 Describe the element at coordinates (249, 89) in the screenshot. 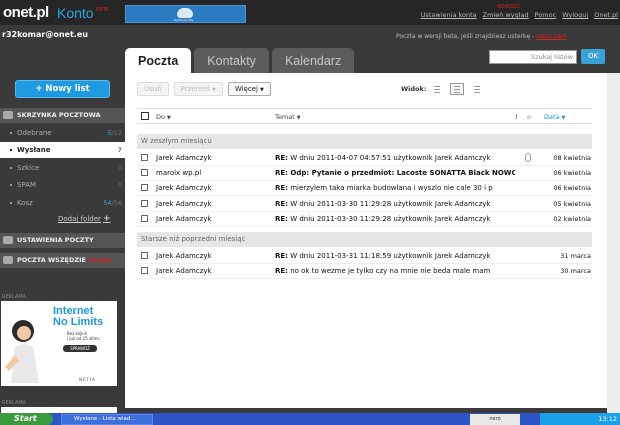

I see `more-button: Więcej ▼` at that location.